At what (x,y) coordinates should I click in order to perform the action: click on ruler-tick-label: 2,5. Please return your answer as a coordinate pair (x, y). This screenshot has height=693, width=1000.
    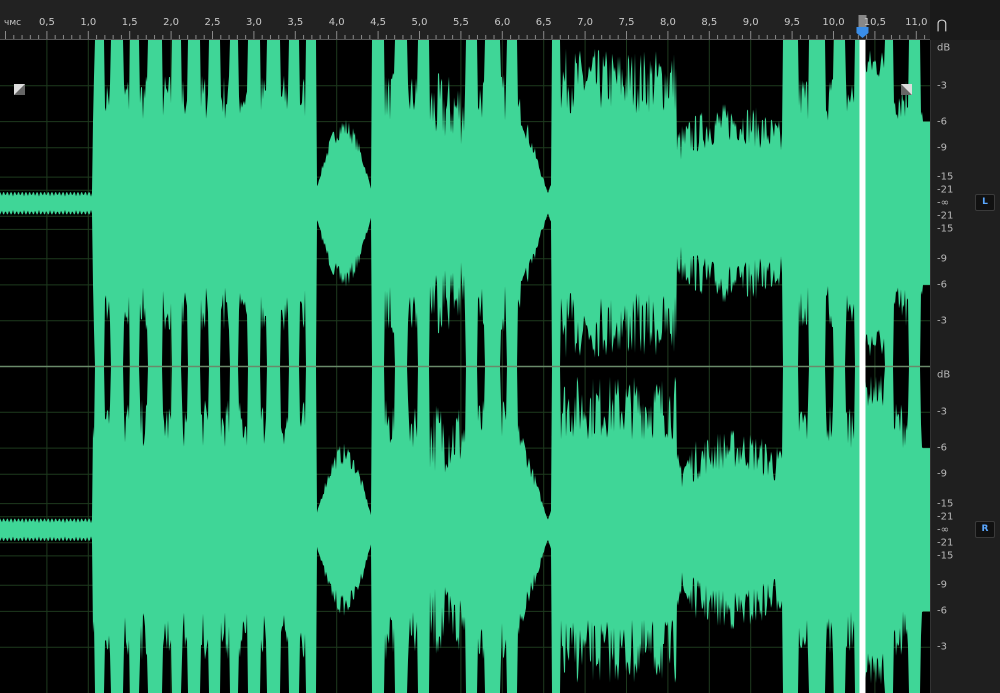
    Looking at the image, I should click on (212, 22).